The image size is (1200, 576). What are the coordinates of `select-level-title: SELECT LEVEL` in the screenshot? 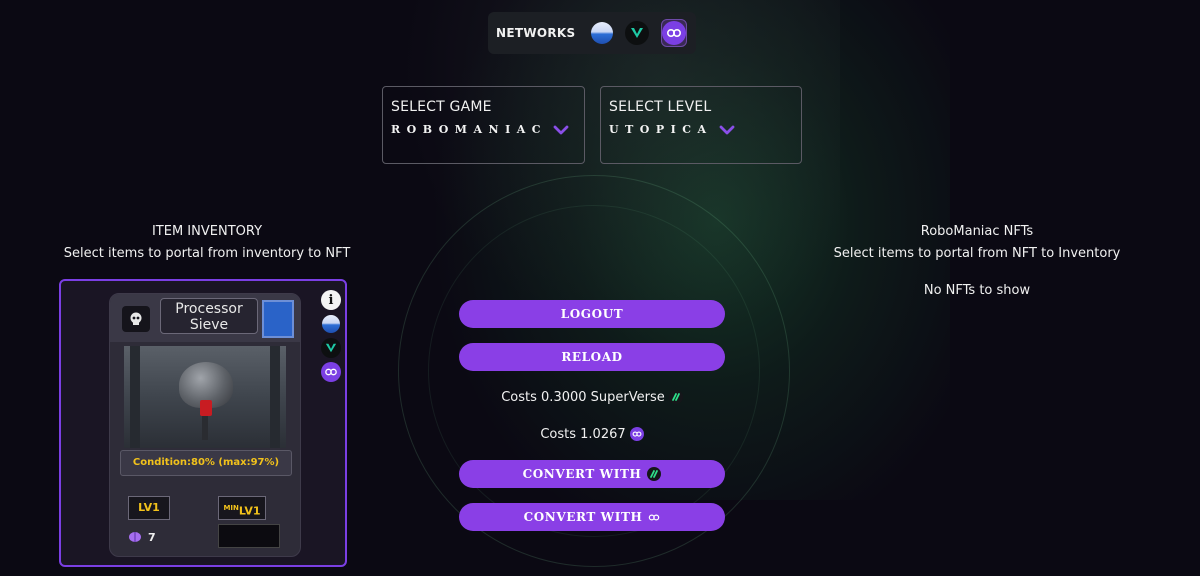 It's located at (660, 107).